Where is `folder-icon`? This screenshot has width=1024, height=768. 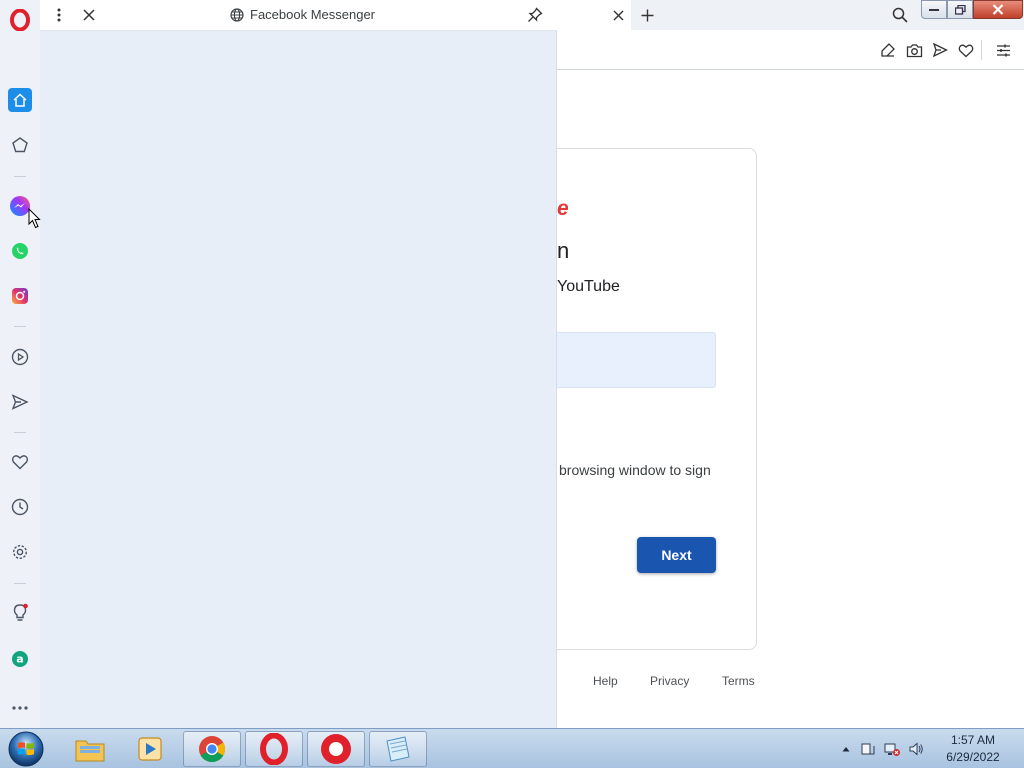 folder-icon is located at coordinates (90, 751).